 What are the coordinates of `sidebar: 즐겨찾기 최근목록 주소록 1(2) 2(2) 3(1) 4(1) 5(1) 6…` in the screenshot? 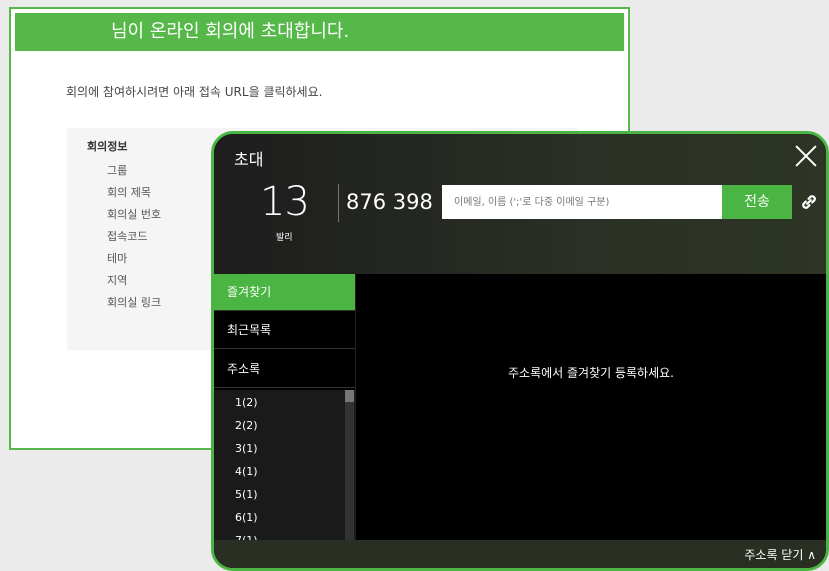 It's located at (284, 421).